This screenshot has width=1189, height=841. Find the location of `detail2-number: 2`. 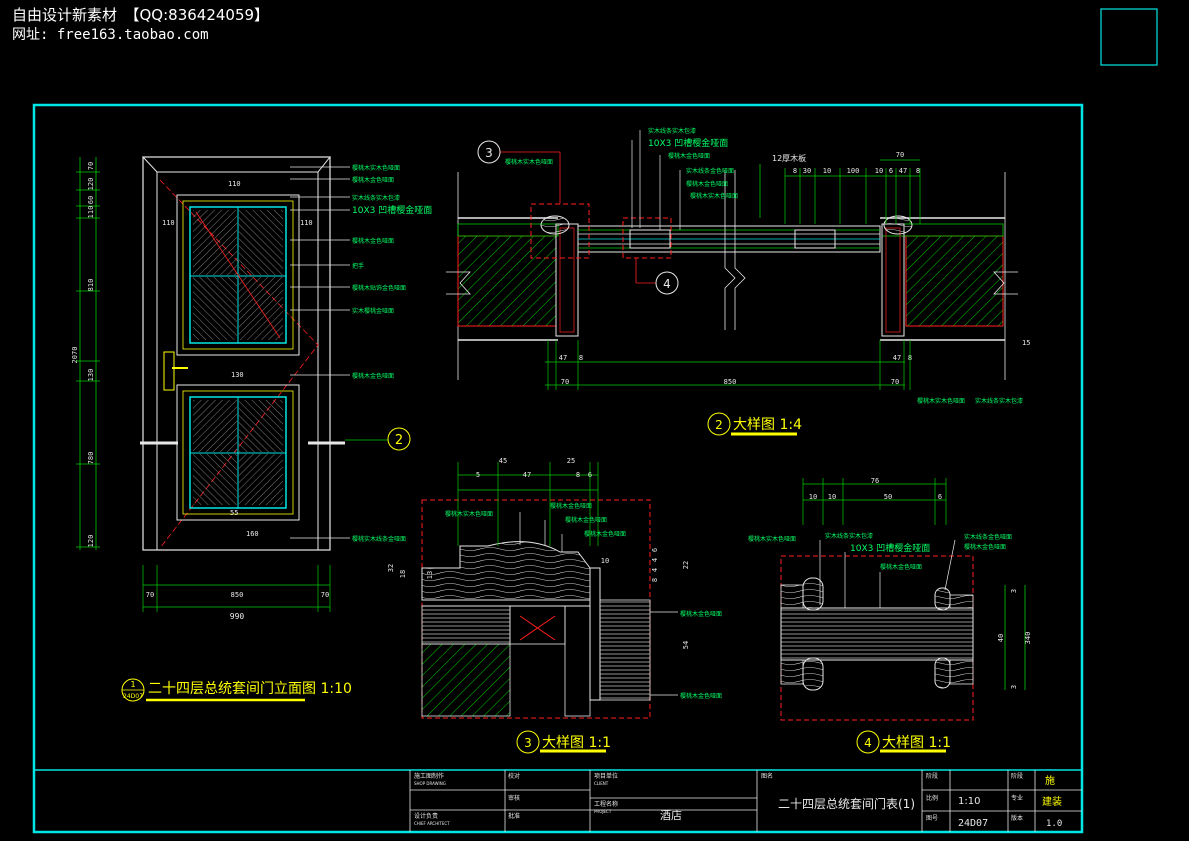

detail2-number: 2 is located at coordinates (719, 425).